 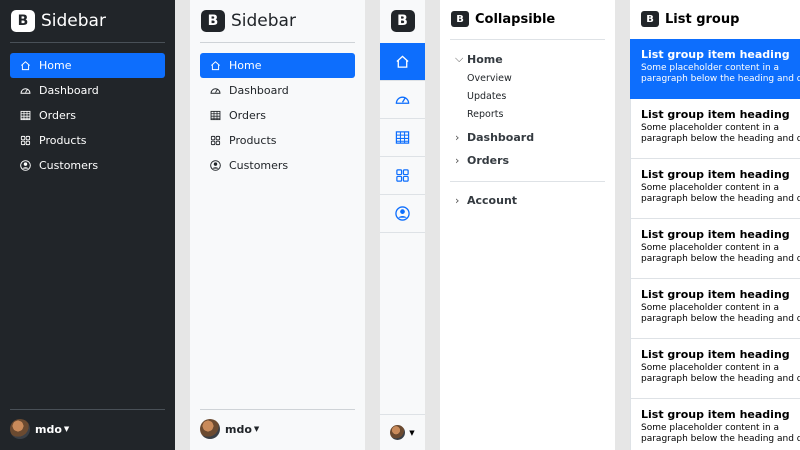 I want to click on group-label: Dashboard, so click(x=501, y=137).